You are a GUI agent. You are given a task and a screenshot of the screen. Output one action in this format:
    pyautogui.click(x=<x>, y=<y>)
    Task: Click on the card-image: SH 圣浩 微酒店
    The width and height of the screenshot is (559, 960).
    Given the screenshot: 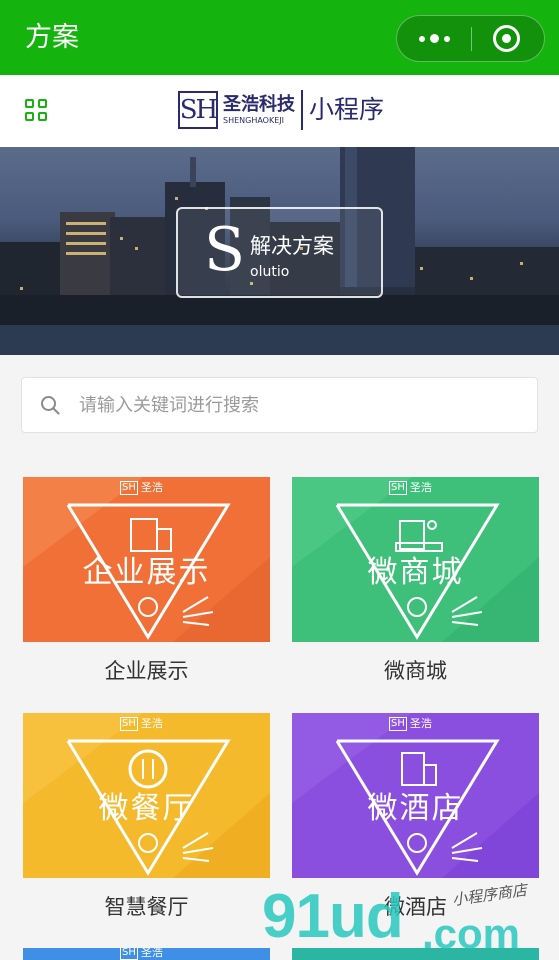 What is the action you would take?
    pyautogui.click(x=415, y=795)
    